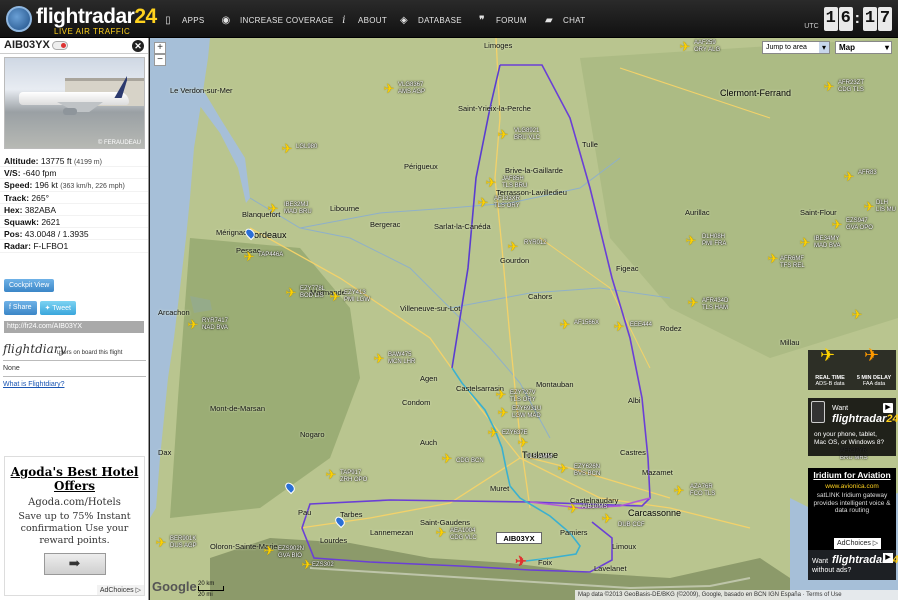  I want to click on selected-aircraft-icon: ✈, so click(521, 561).